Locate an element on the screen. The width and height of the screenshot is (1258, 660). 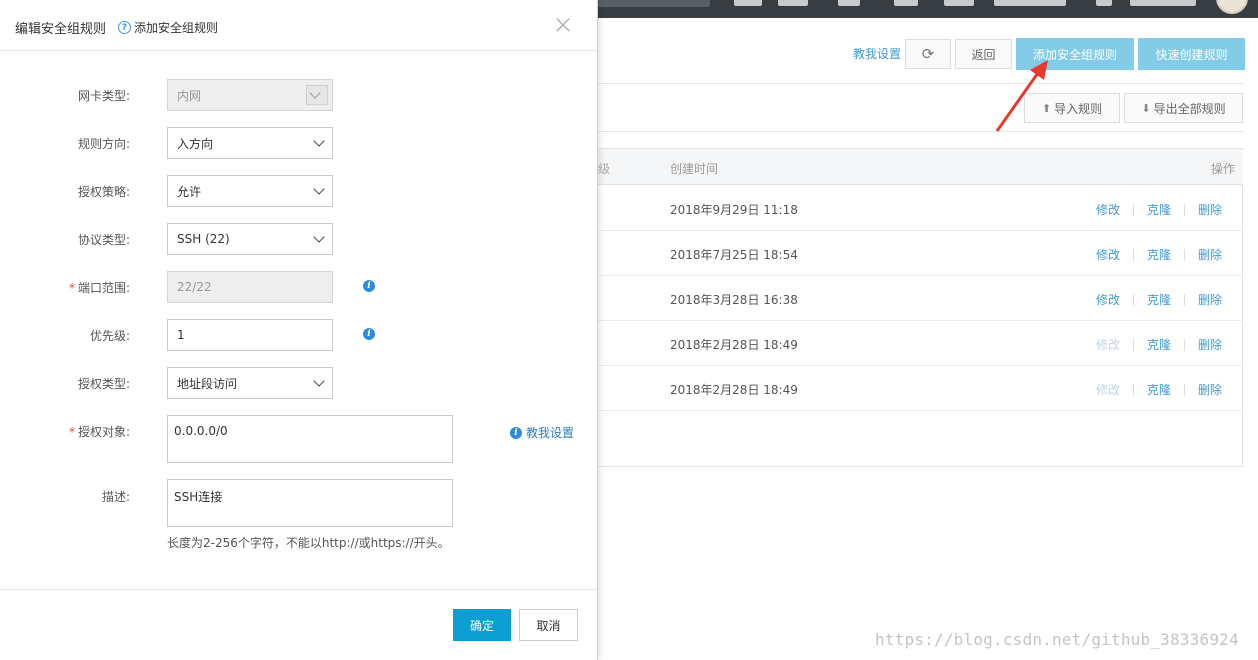
table-row: 2018年2月28日 18:49 修改 克隆 删除 is located at coordinates (920, 343).